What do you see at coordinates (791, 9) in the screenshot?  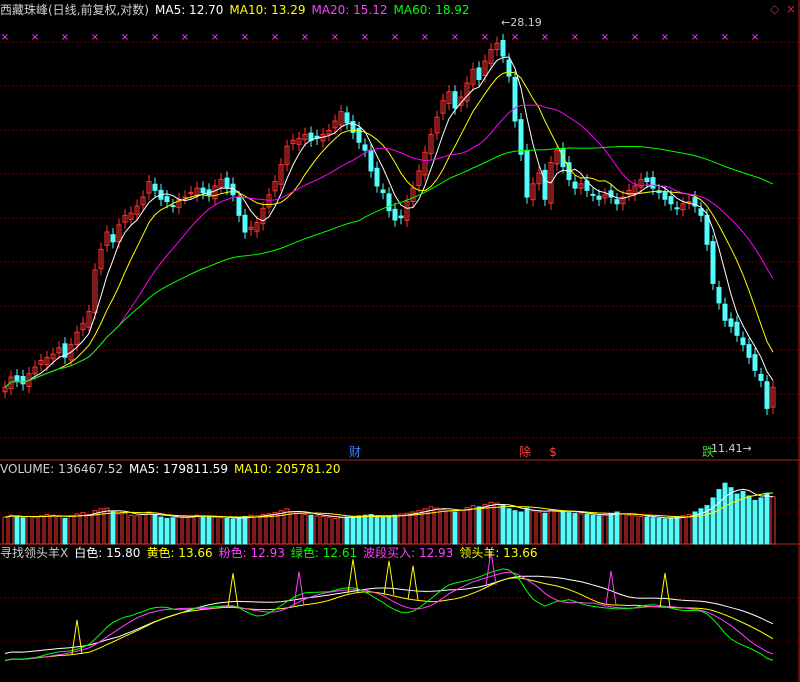 I see `close-icon: ×` at bounding box center [791, 9].